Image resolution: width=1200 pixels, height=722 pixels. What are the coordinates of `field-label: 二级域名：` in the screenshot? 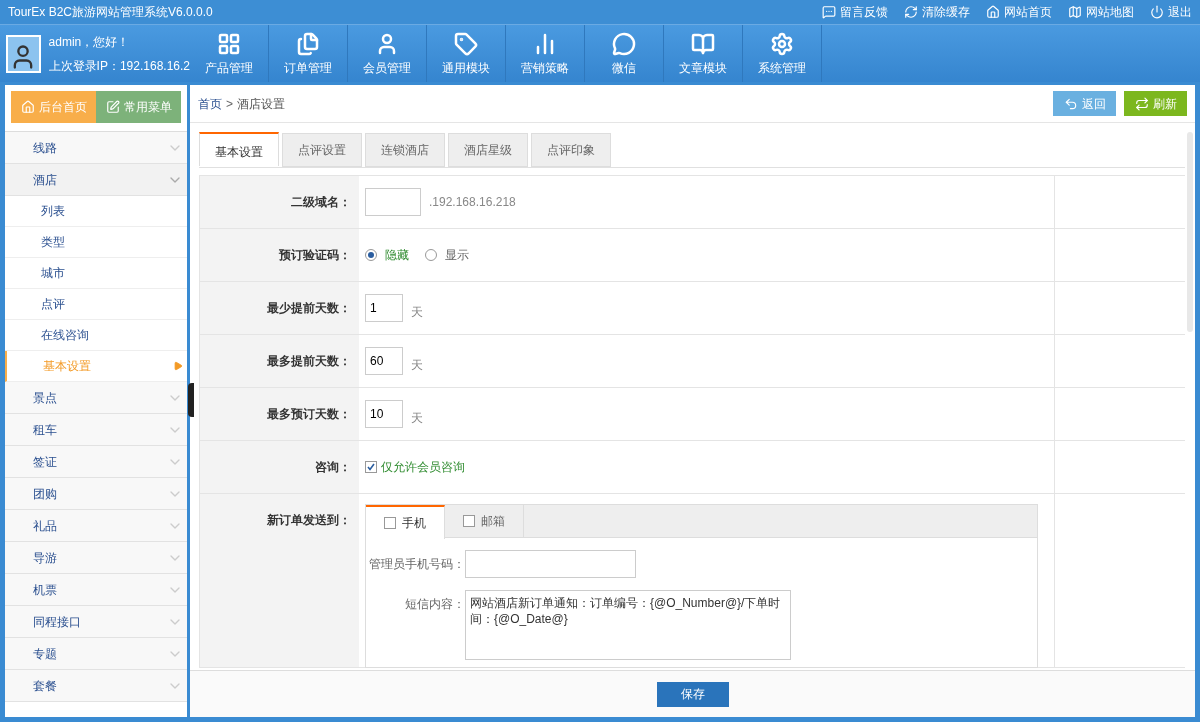 It's located at (321, 202).